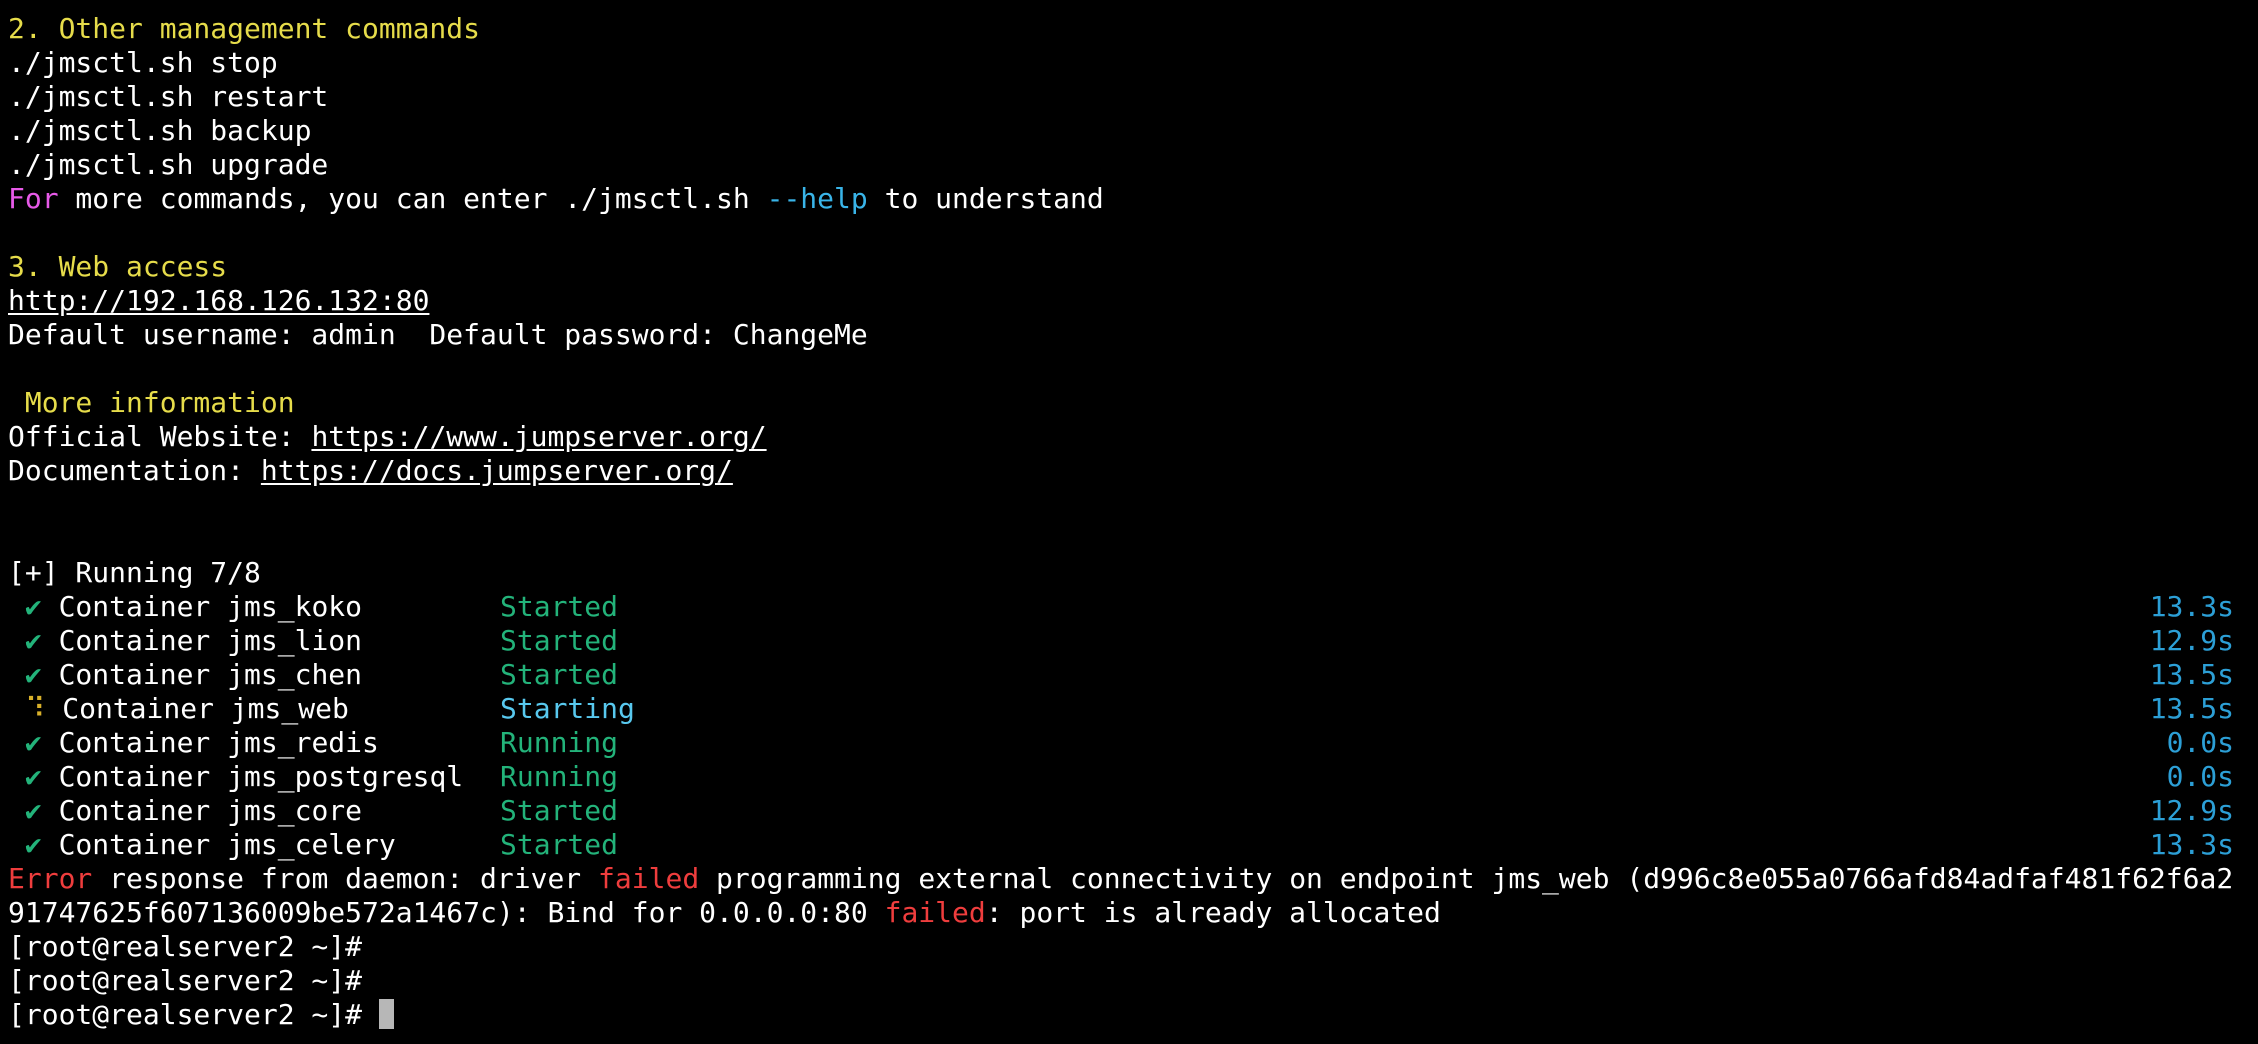  I want to click on container-row: ✔ Container jms_core Started 12.9s, so click(1133, 811).